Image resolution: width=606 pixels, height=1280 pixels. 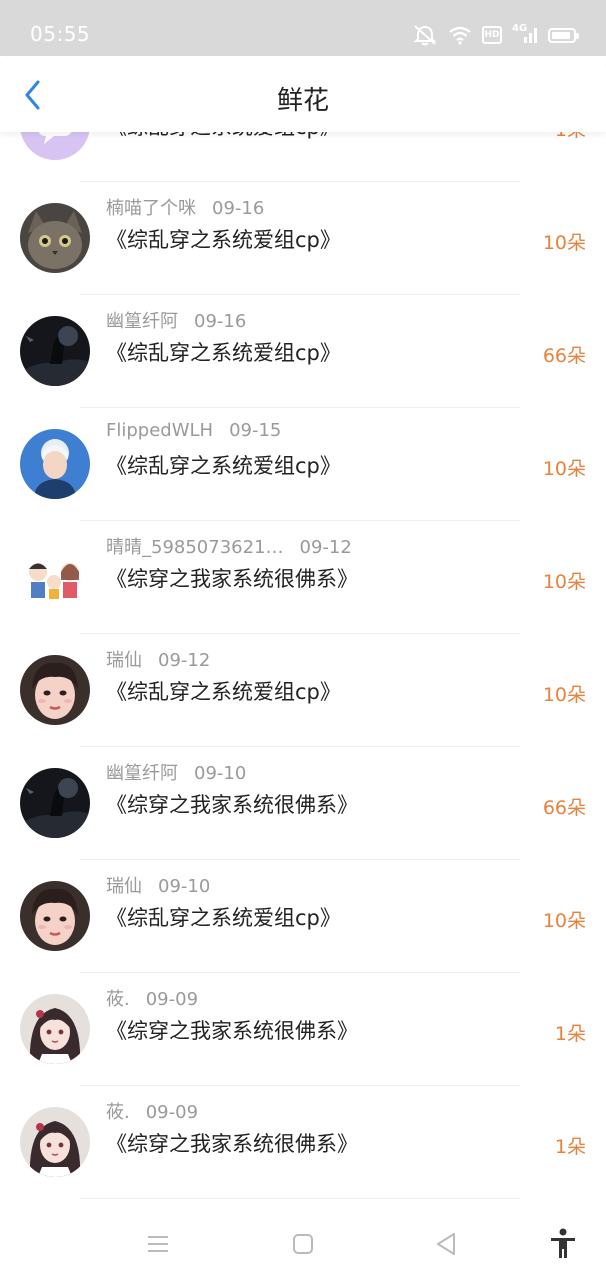 I want to click on list-item: 楠喵了个咪 09-16 《综乱穿之系统爱组cp》 10朵, so click(x=303, y=238).